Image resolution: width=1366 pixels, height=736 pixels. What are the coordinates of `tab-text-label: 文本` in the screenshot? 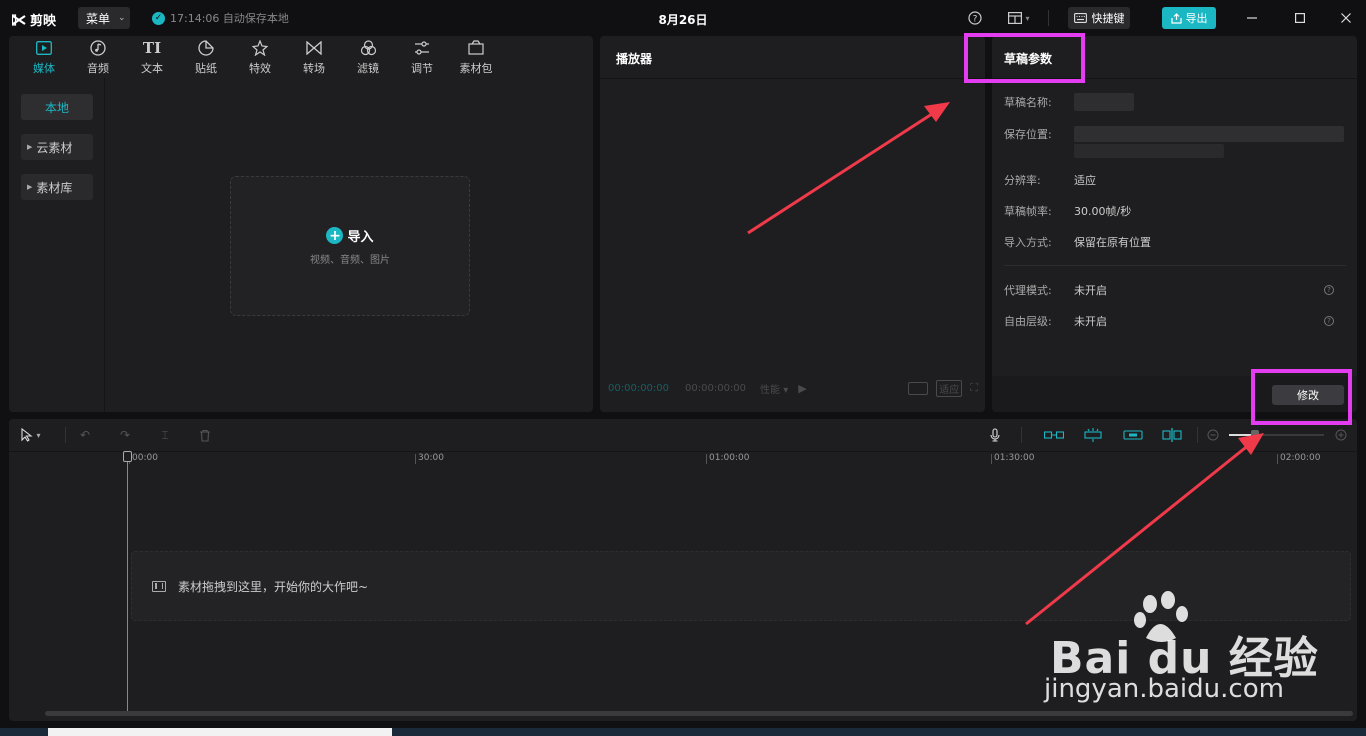 It's located at (152, 68).